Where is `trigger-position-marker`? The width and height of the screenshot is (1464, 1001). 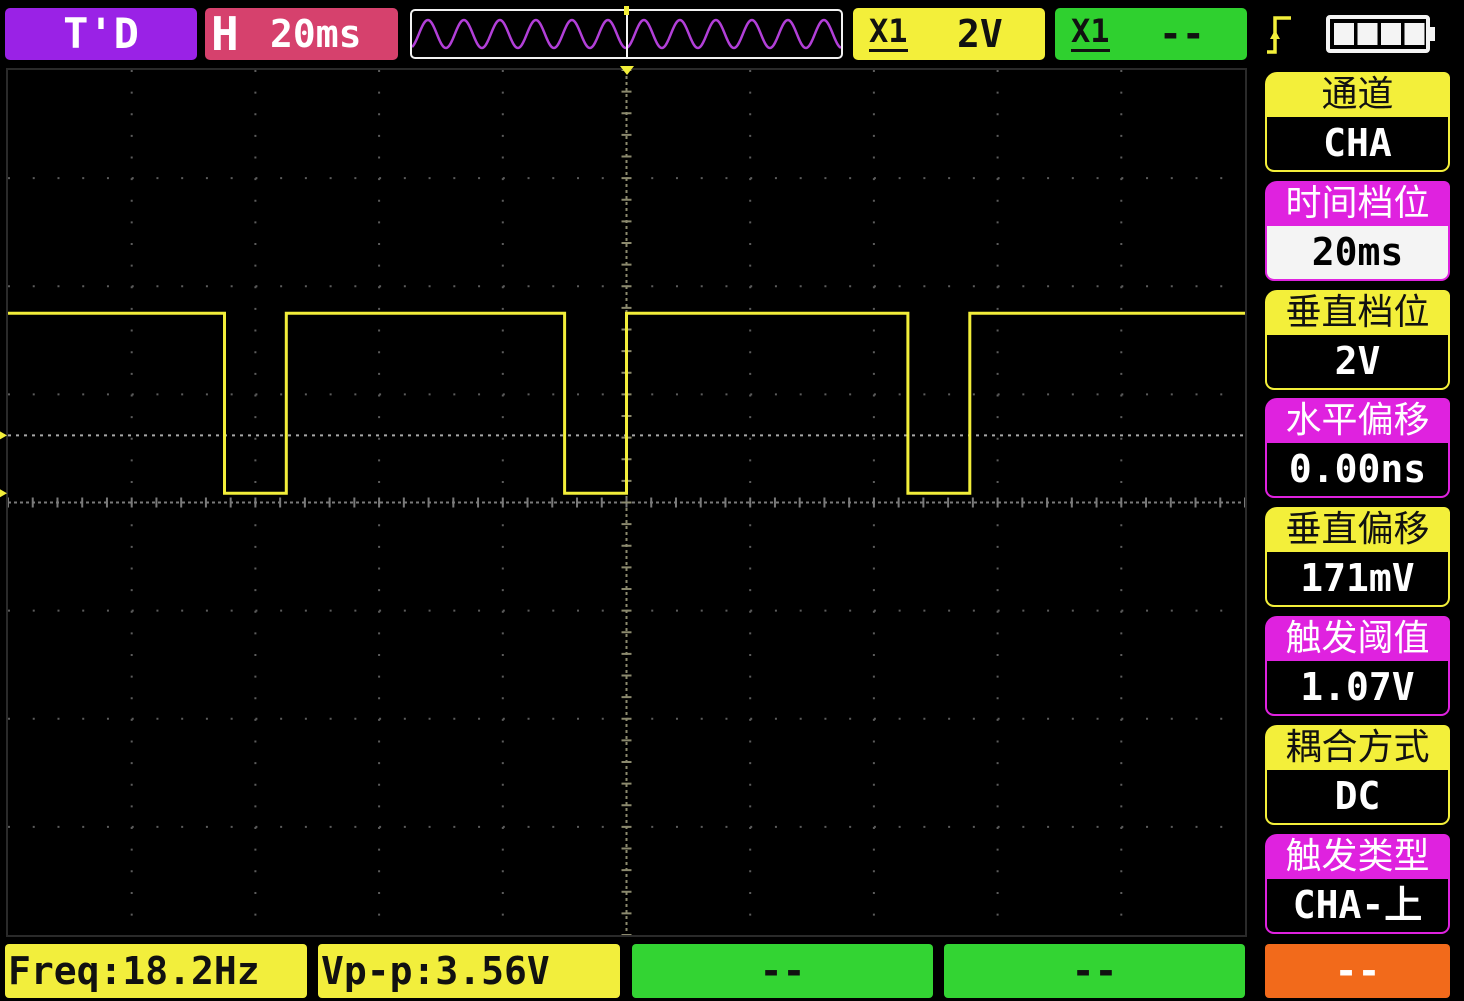
trigger-position-marker is located at coordinates (627, 70).